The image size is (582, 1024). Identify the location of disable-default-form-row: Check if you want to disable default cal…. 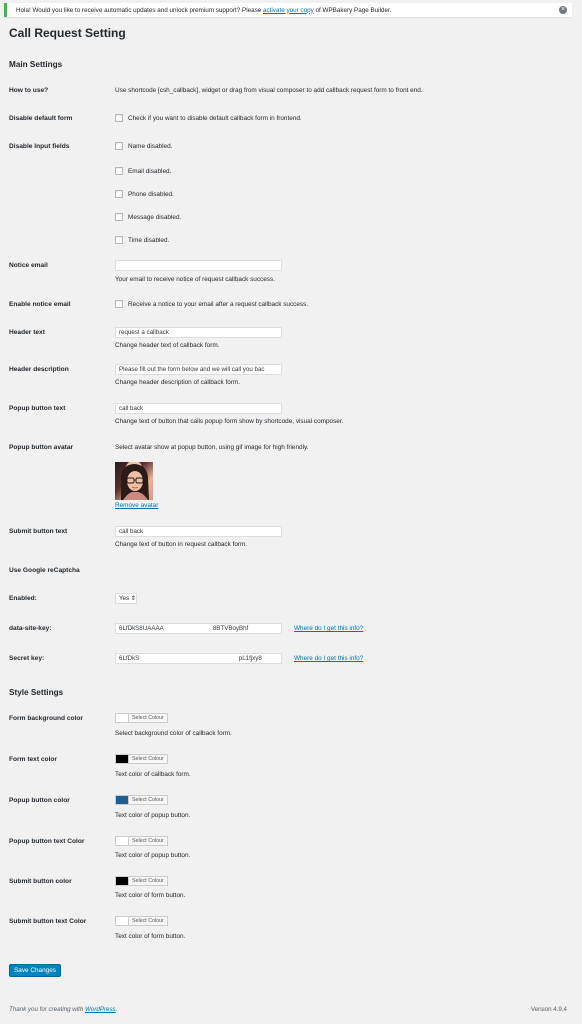
(208, 118).